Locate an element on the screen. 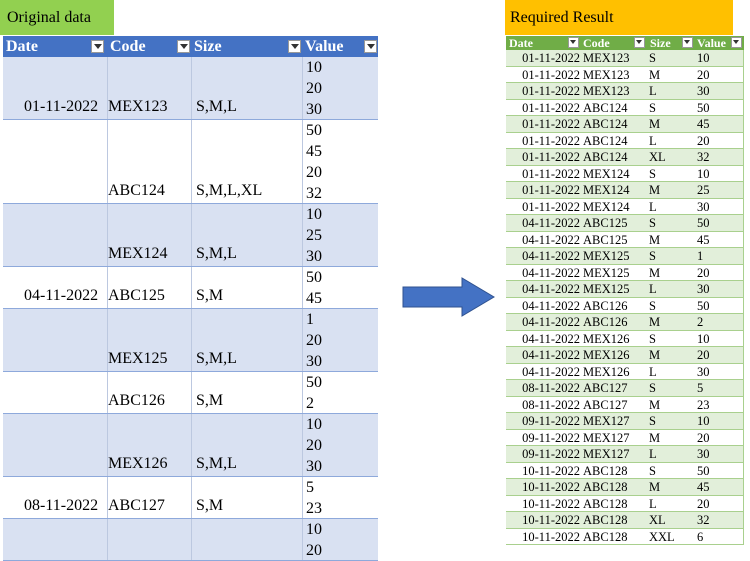 This screenshot has height=561, width=750. cell-values: 10 25 30 is located at coordinates (314, 235).